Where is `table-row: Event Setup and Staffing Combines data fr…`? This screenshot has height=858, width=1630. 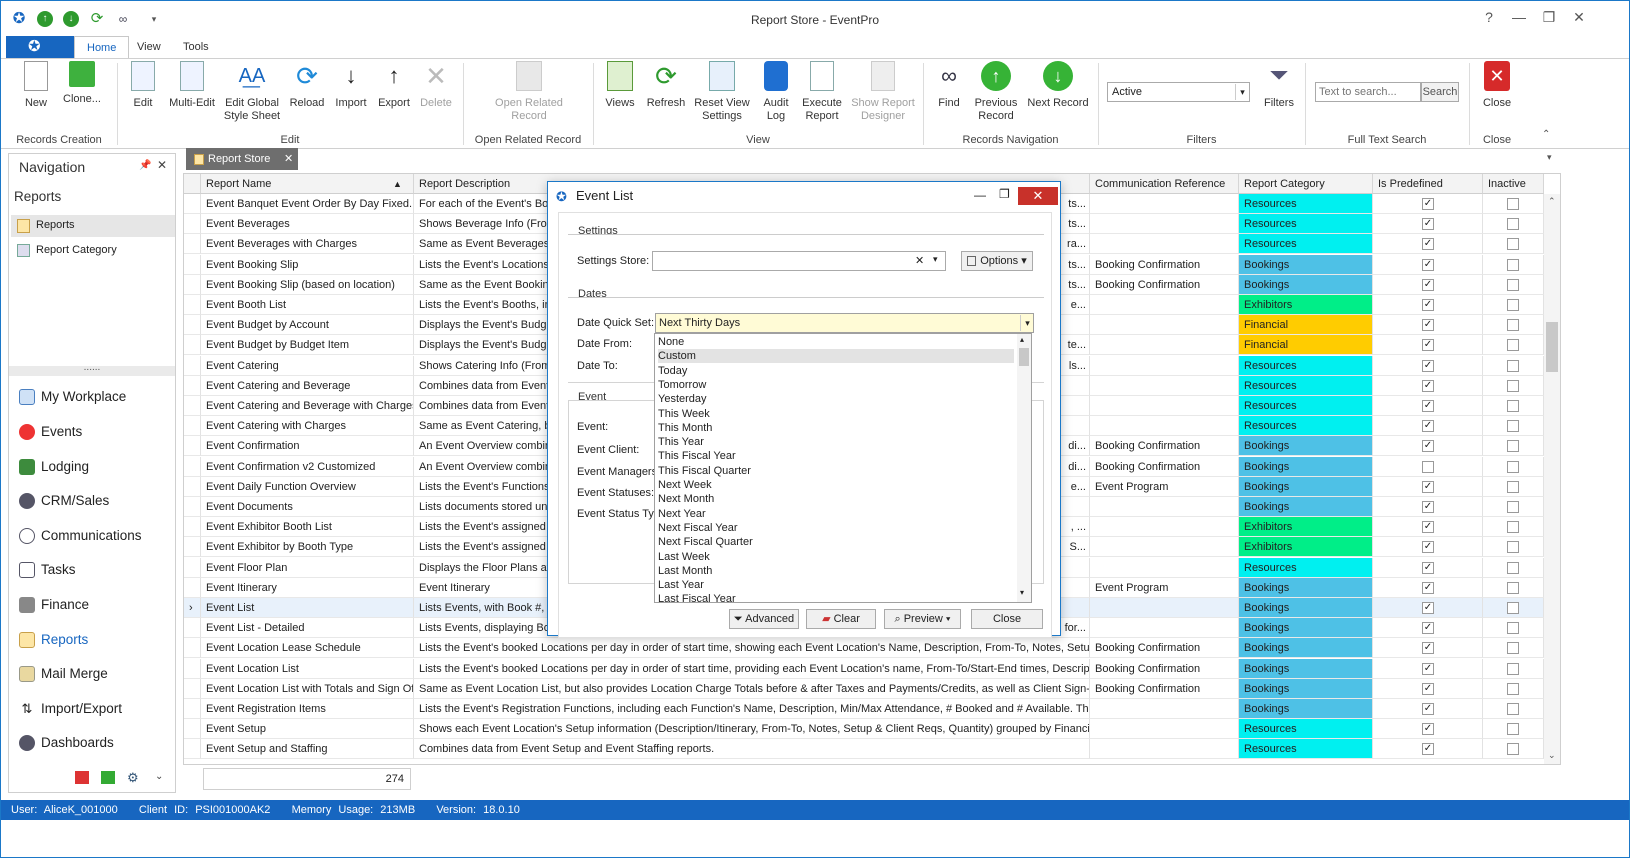 table-row: Event Setup and Staffing Combines data fr… is located at coordinates (864, 749).